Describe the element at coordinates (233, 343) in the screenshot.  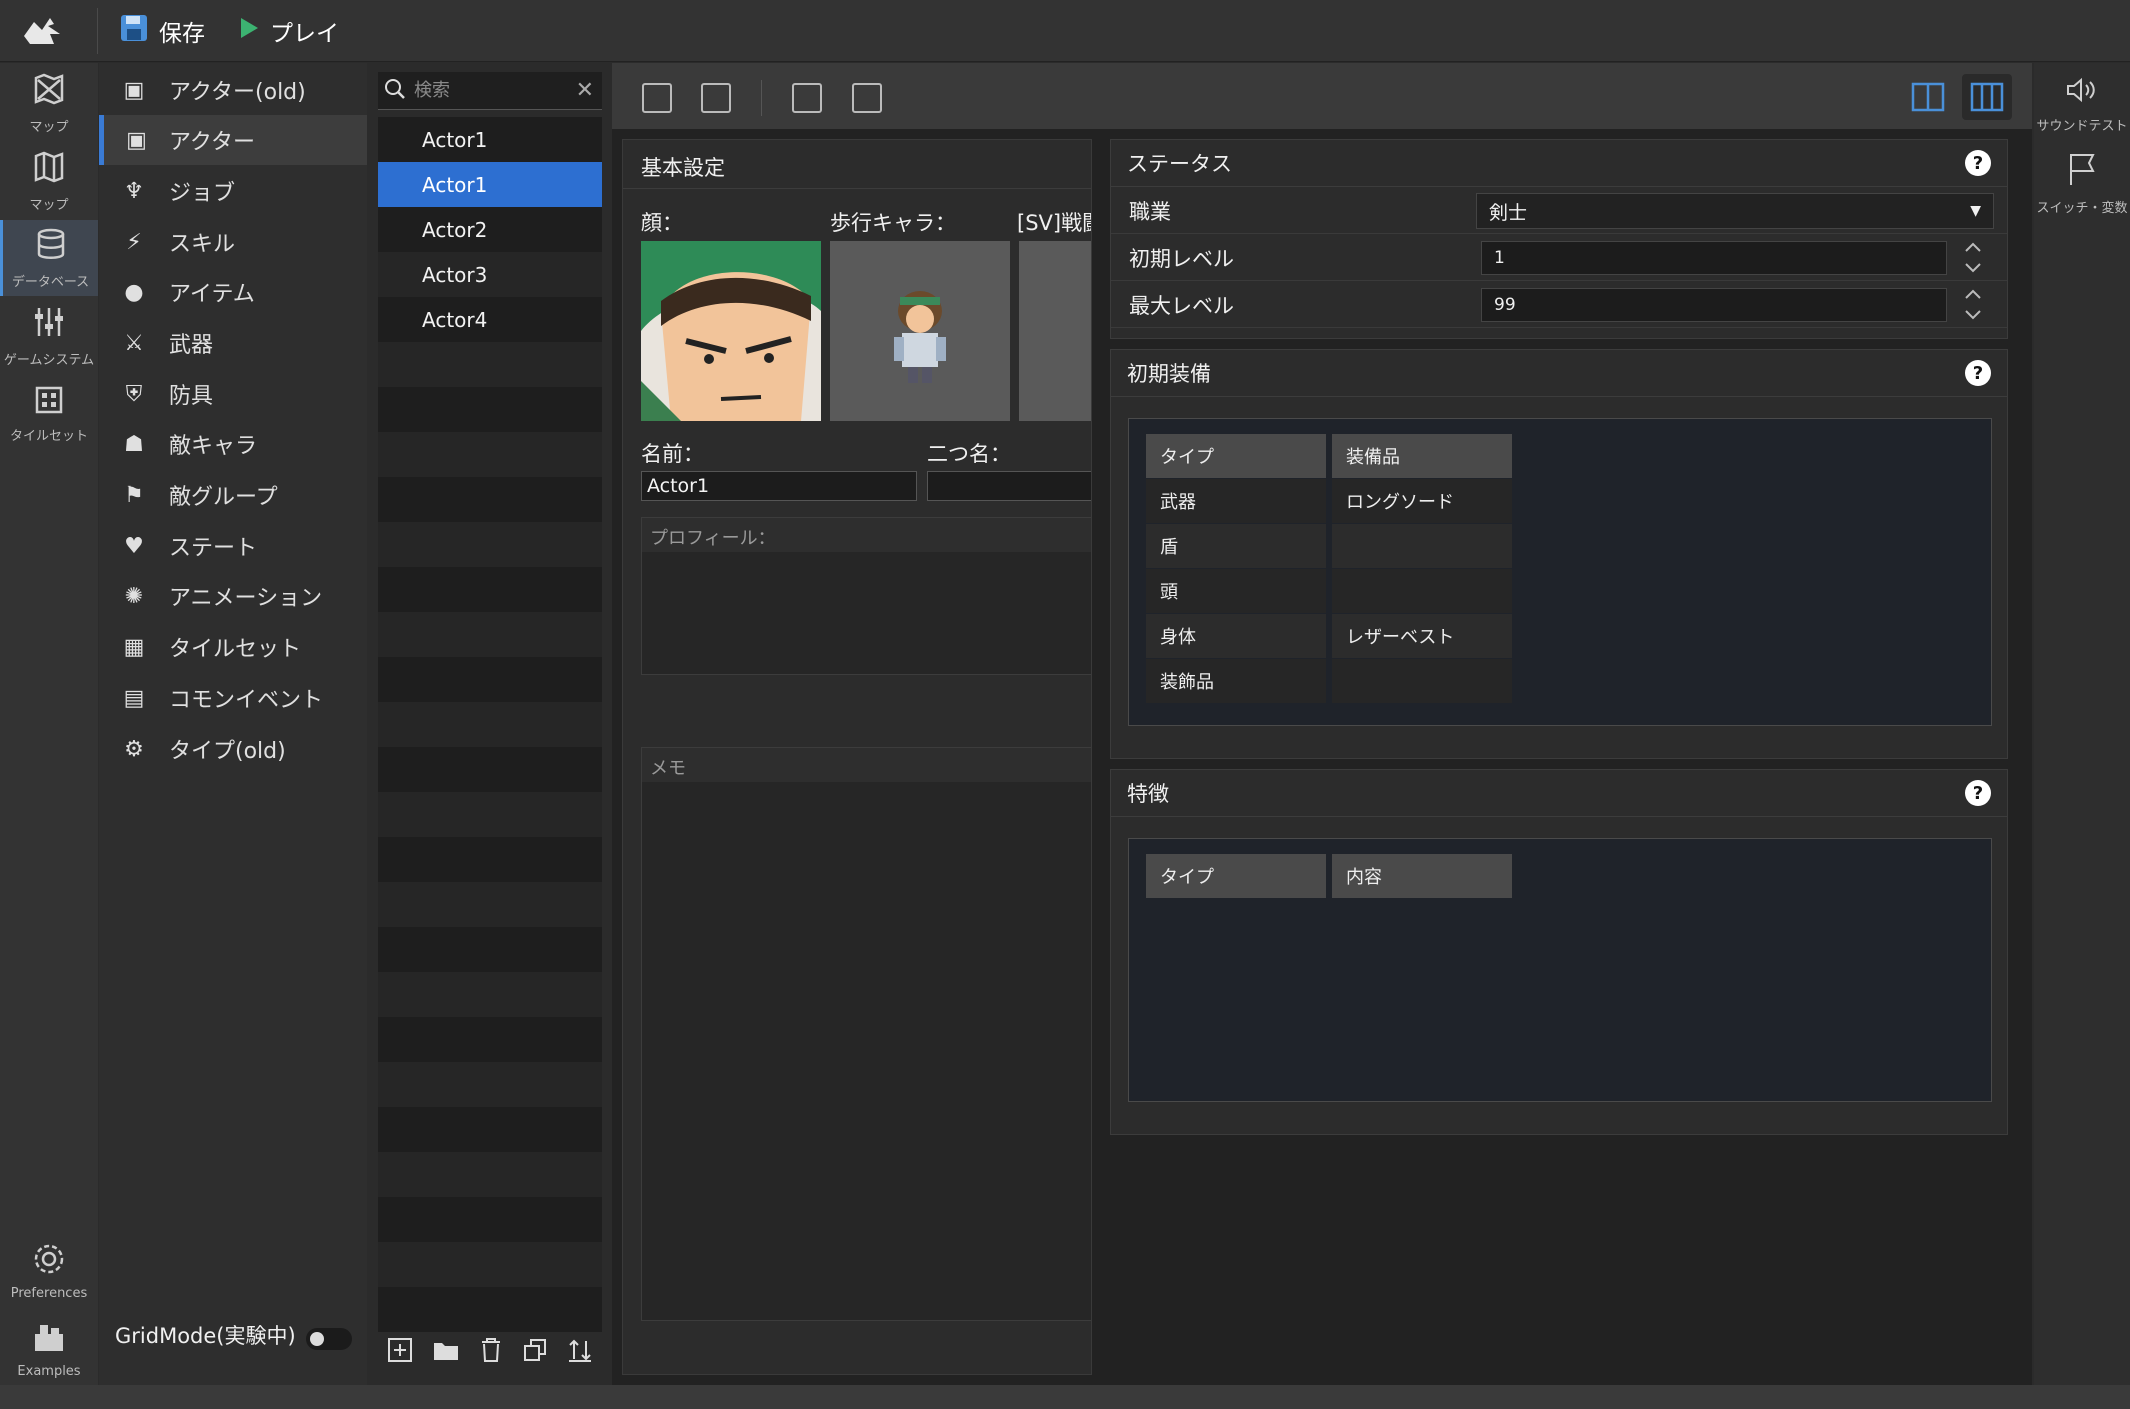
I see `menu-item-weapon: ⚔ 武器` at that location.